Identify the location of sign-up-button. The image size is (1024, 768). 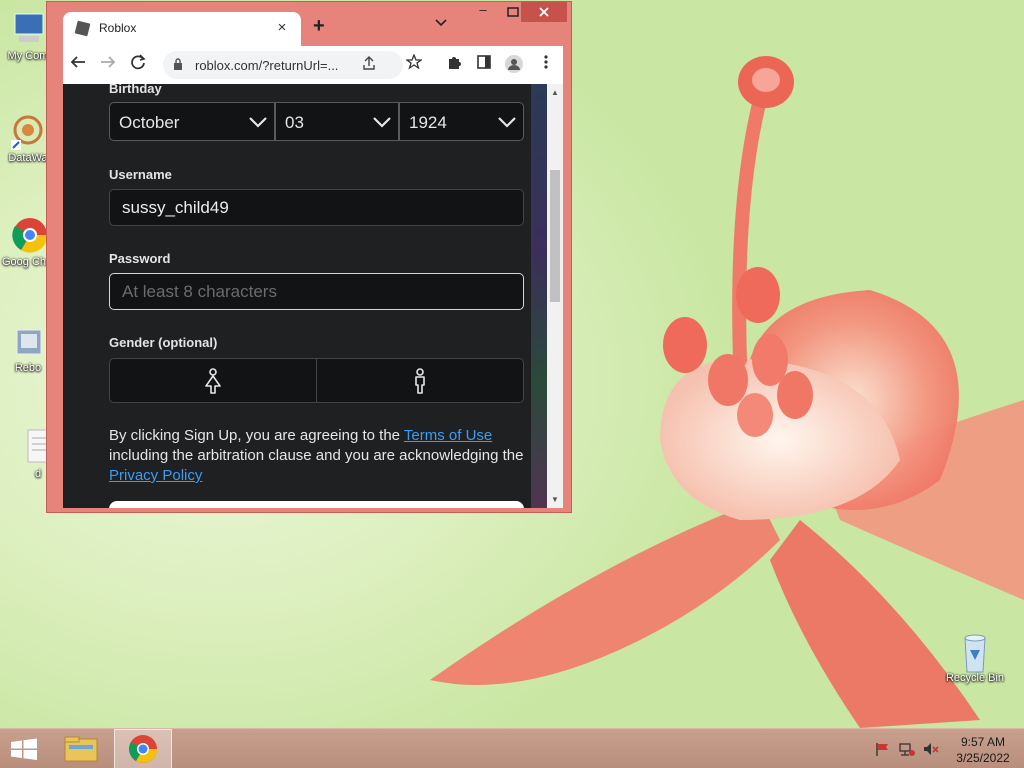
(316, 504).